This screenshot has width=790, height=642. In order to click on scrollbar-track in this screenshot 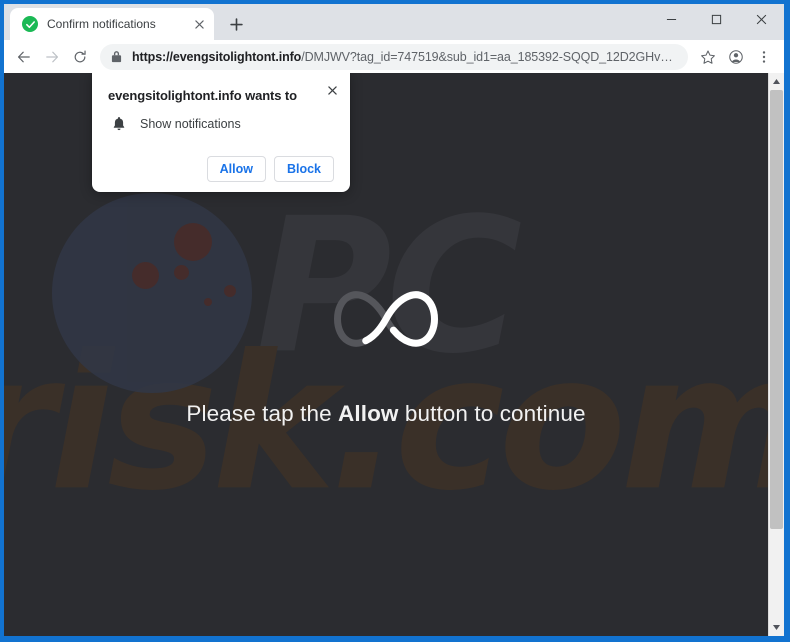, I will do `click(776, 354)`.